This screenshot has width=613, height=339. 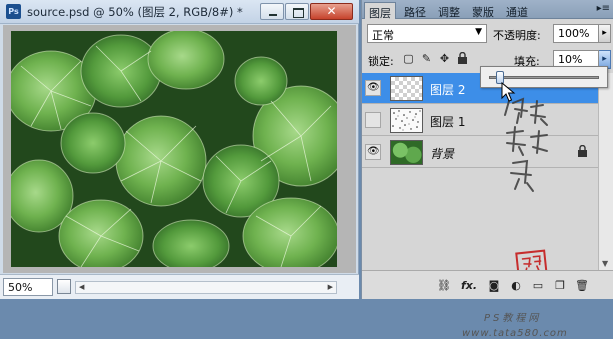 What do you see at coordinates (206, 287) in the screenshot?
I see `horizontal-scrollbar: ◀ ▶` at bounding box center [206, 287].